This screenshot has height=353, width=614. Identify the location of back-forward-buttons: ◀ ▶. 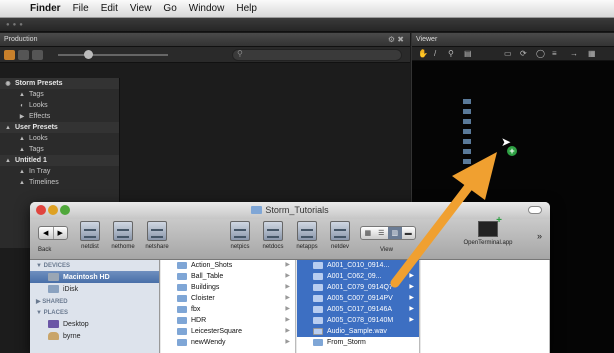
(53, 233).